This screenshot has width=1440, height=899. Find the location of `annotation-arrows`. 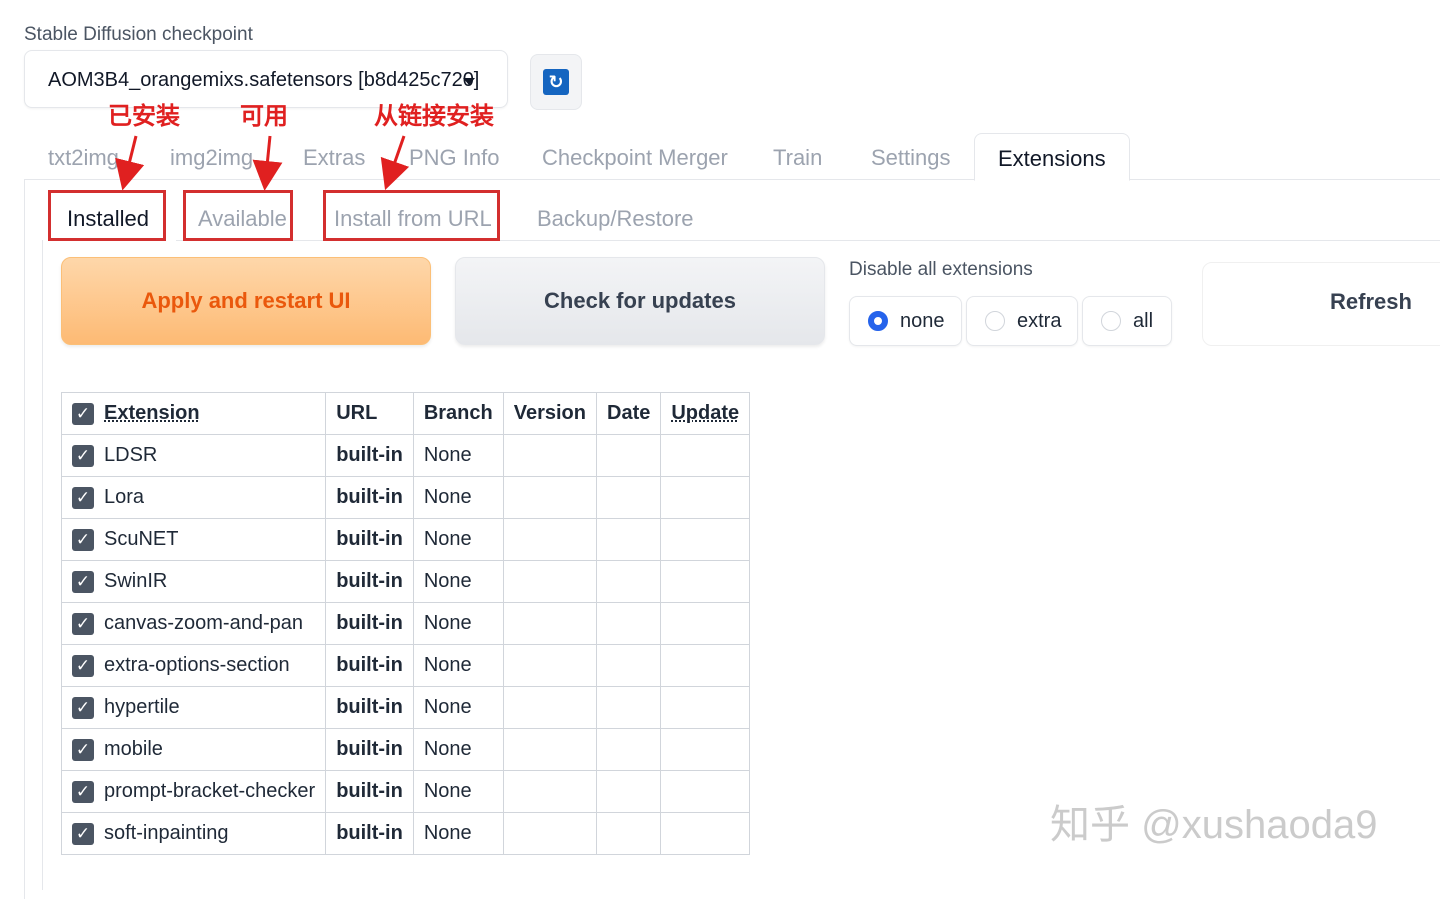

annotation-arrows is located at coordinates (262, 163).